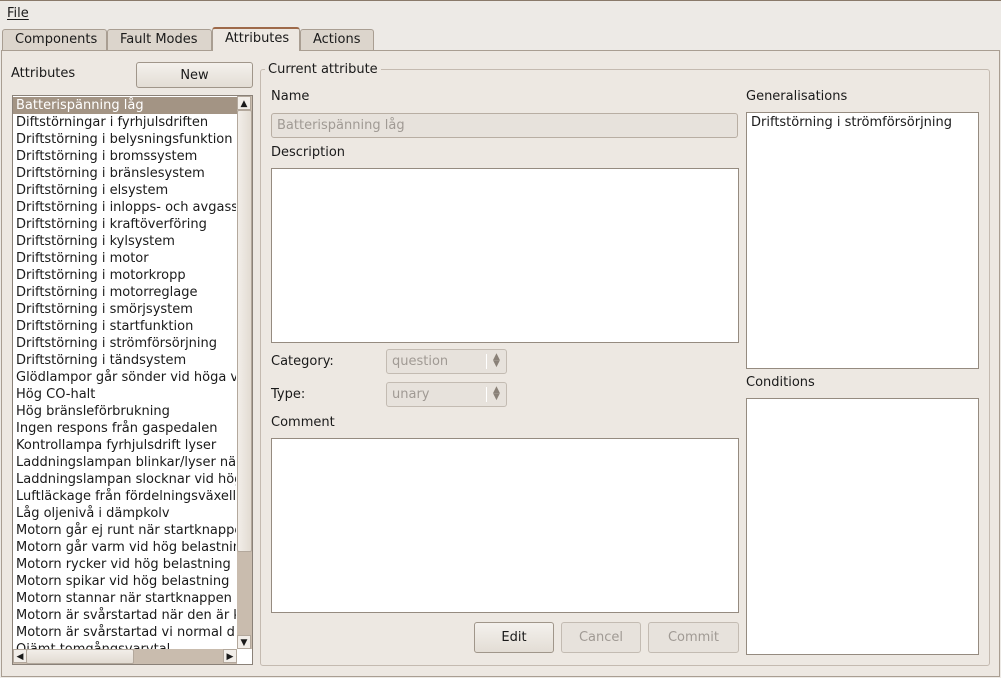 This screenshot has width=1001, height=678. I want to click on name-field: Batterispänning låg, so click(504, 125).